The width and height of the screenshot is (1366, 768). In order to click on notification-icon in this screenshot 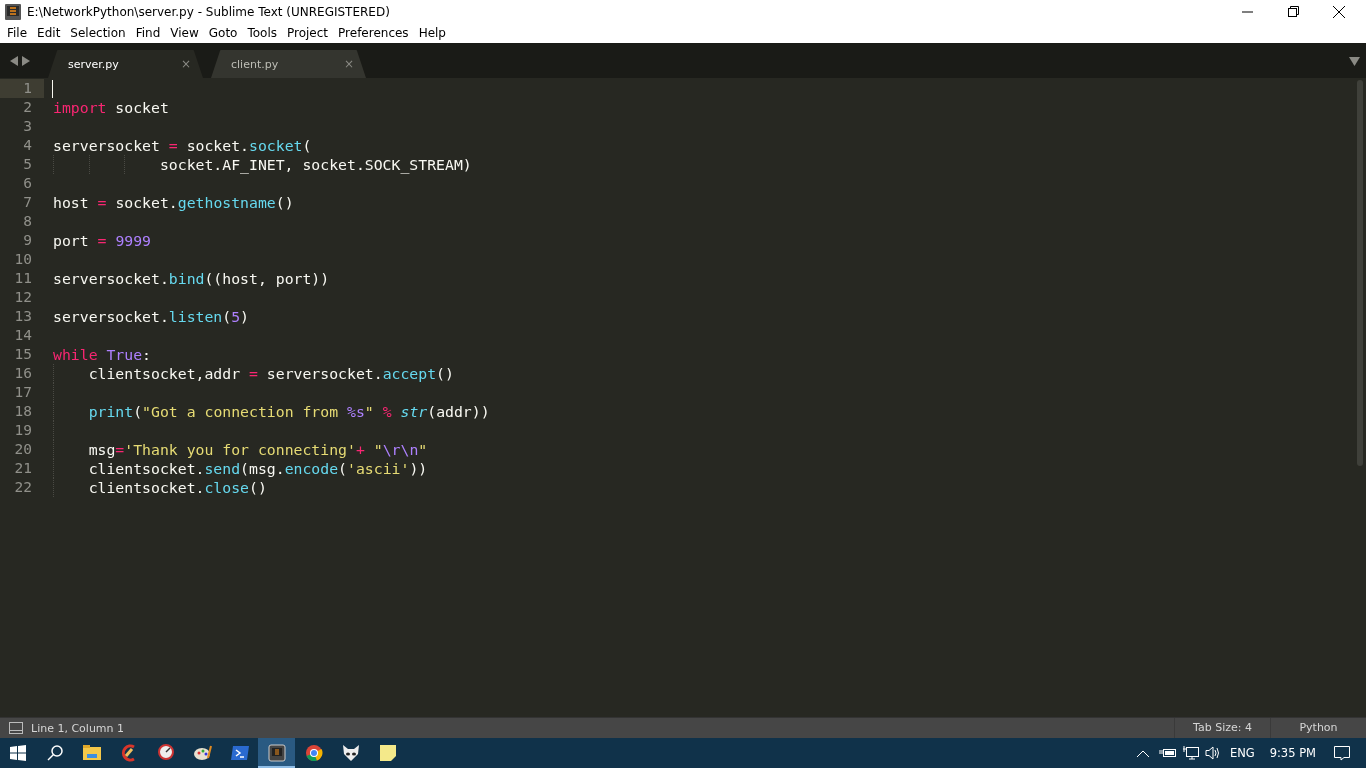, I will do `click(1342, 753)`.